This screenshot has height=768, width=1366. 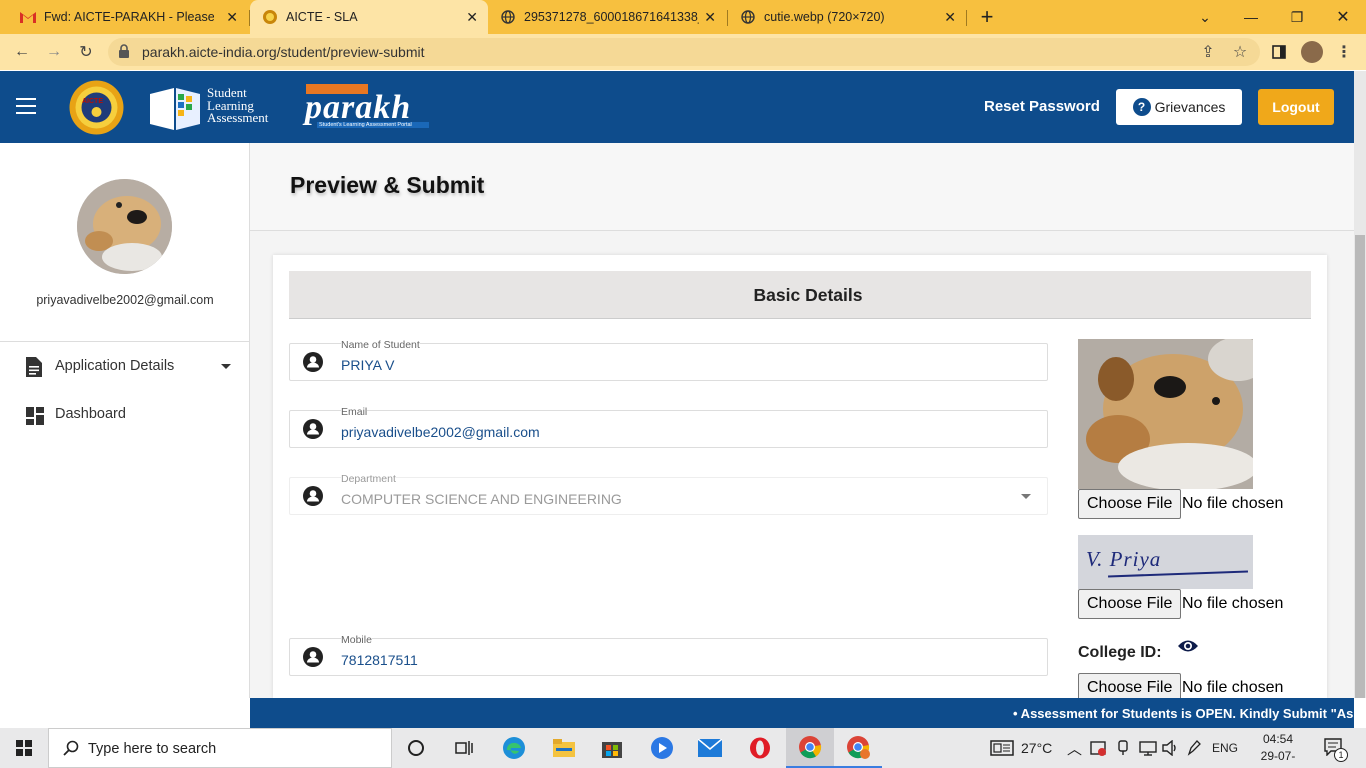 I want to click on sidebar-divider, so click(x=124, y=341).